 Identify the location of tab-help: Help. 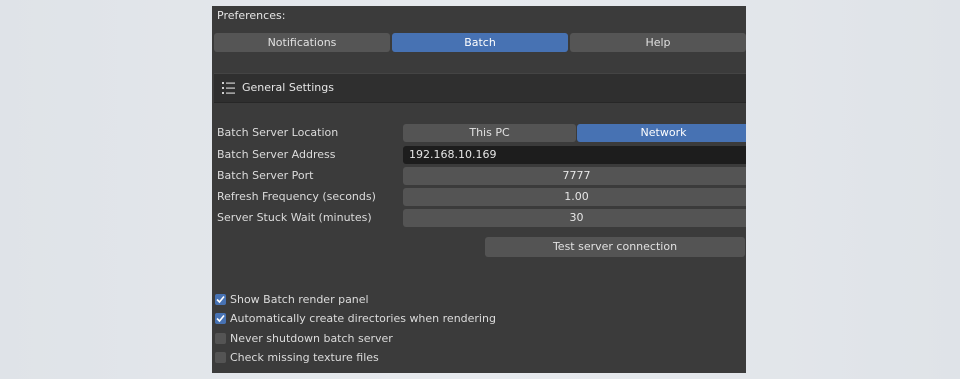
(658, 42).